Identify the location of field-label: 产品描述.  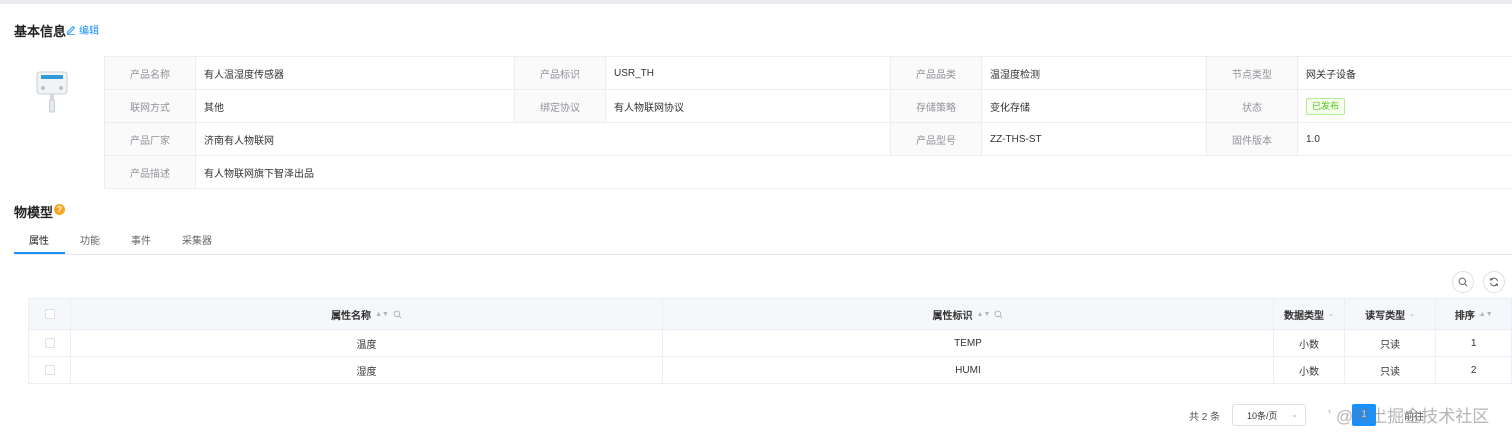
(150, 172).